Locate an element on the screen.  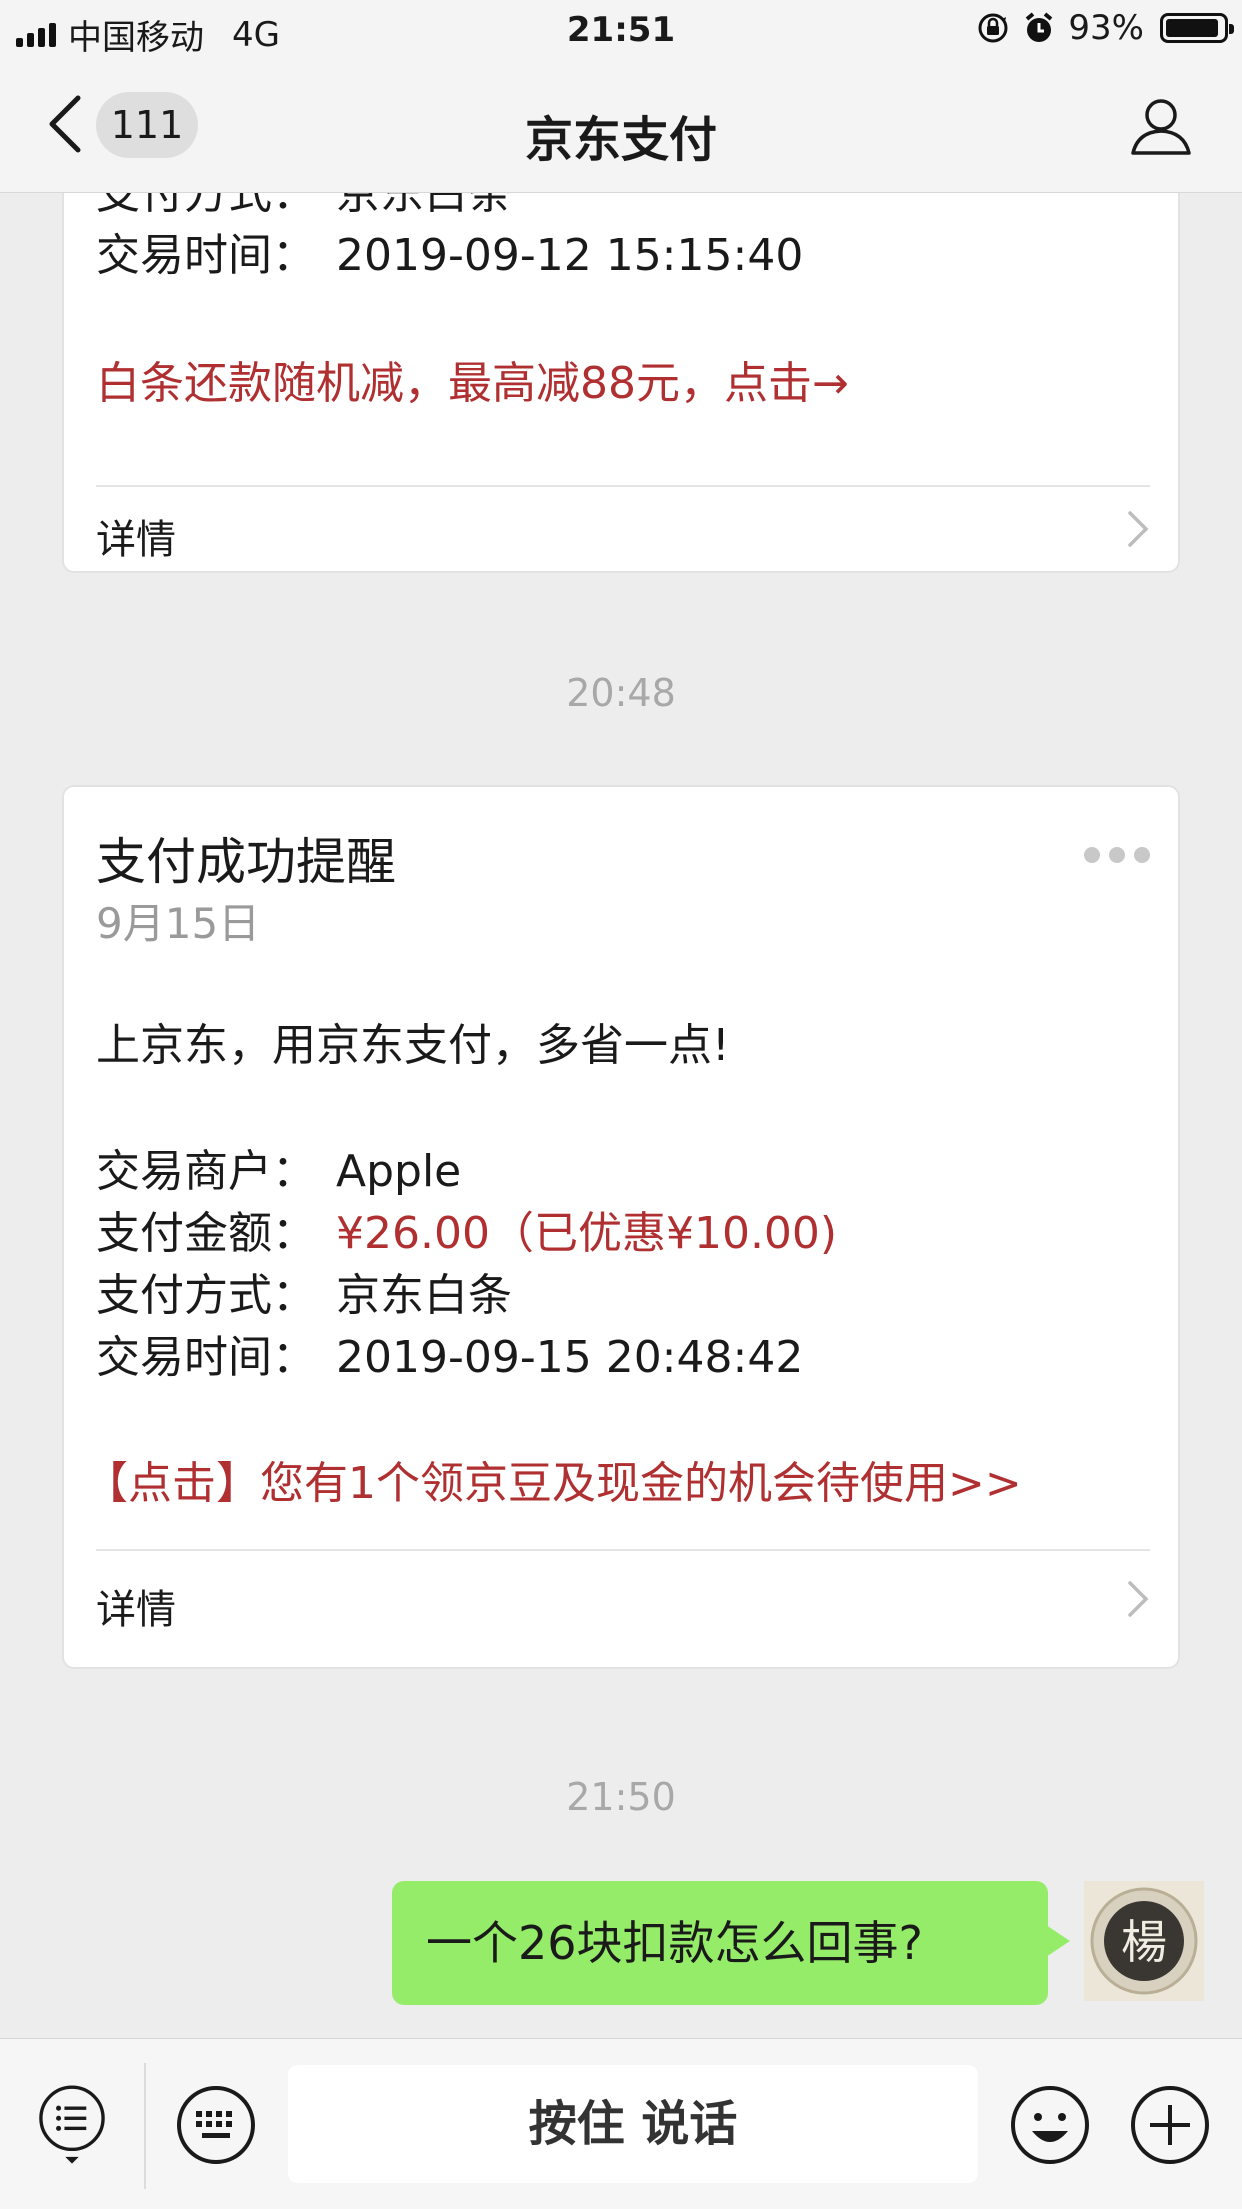
input-toolbar: 按住 说话 is located at coordinates (621, 2123).